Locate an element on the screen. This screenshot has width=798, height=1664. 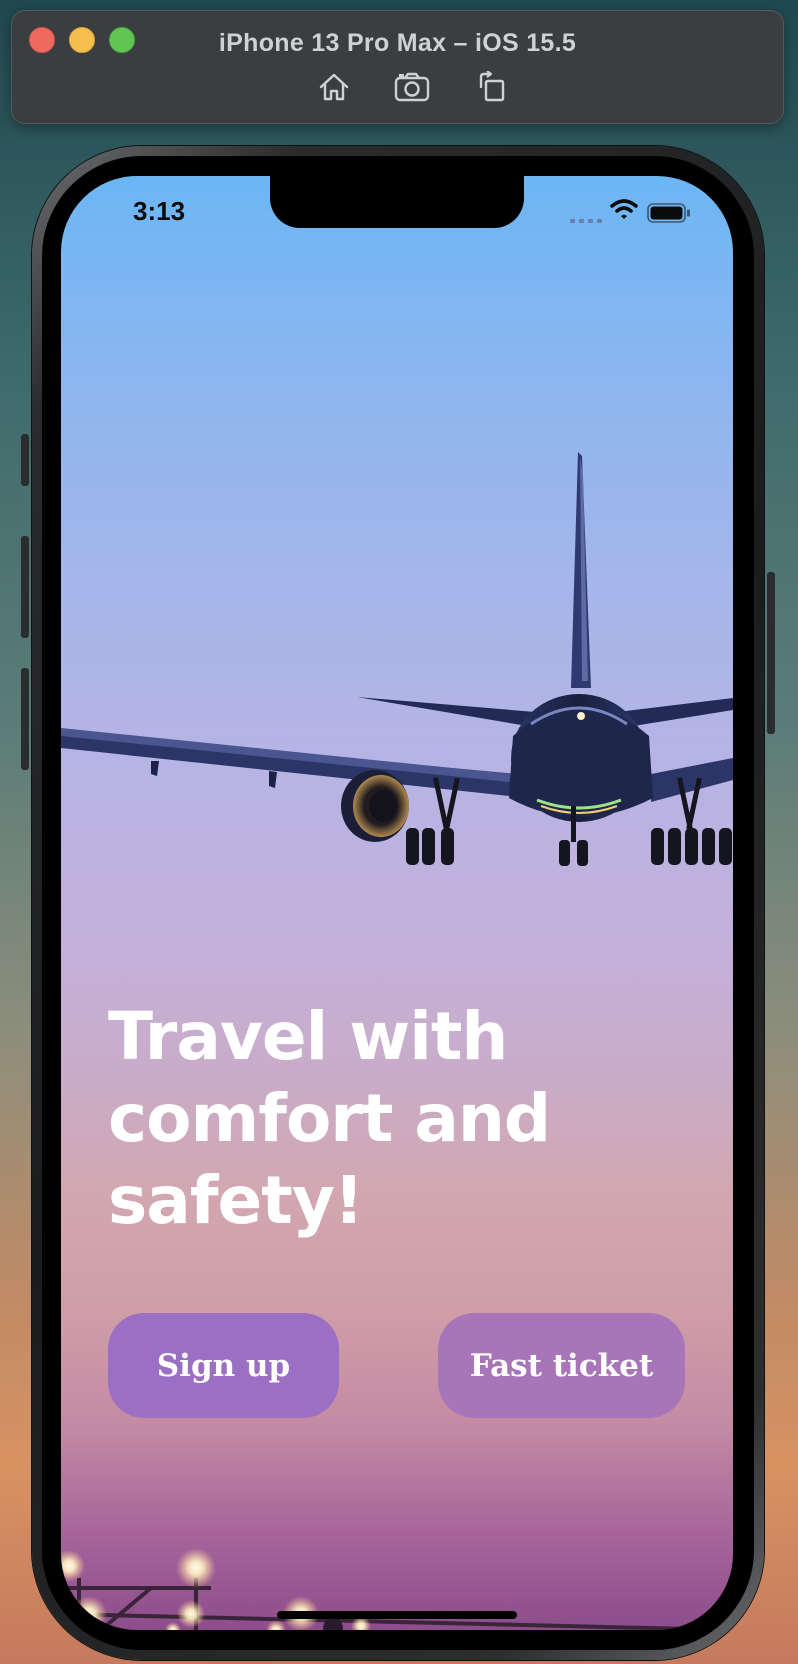
rotate-icon is located at coordinates (492, 86).